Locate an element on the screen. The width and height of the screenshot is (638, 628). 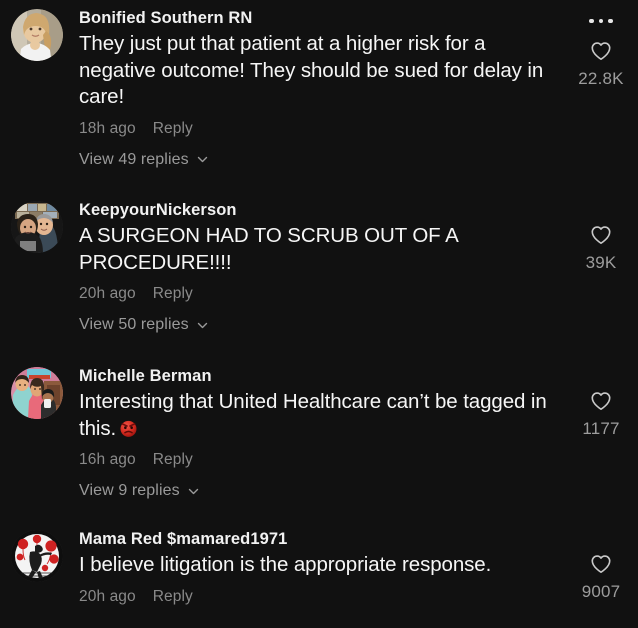
view-replies-button: View 50 replies is located at coordinates (317, 325).